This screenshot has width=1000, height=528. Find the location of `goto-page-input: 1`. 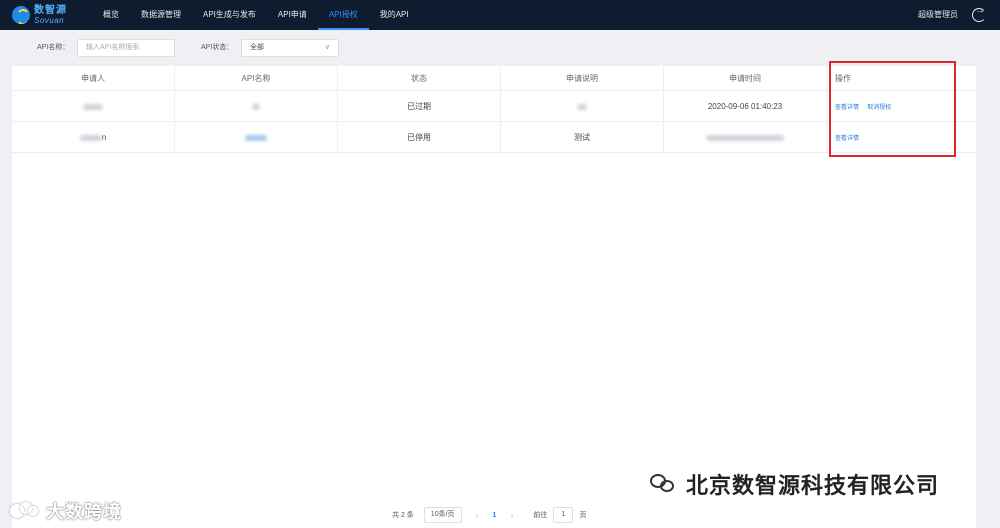

goto-page-input: 1 is located at coordinates (563, 515).